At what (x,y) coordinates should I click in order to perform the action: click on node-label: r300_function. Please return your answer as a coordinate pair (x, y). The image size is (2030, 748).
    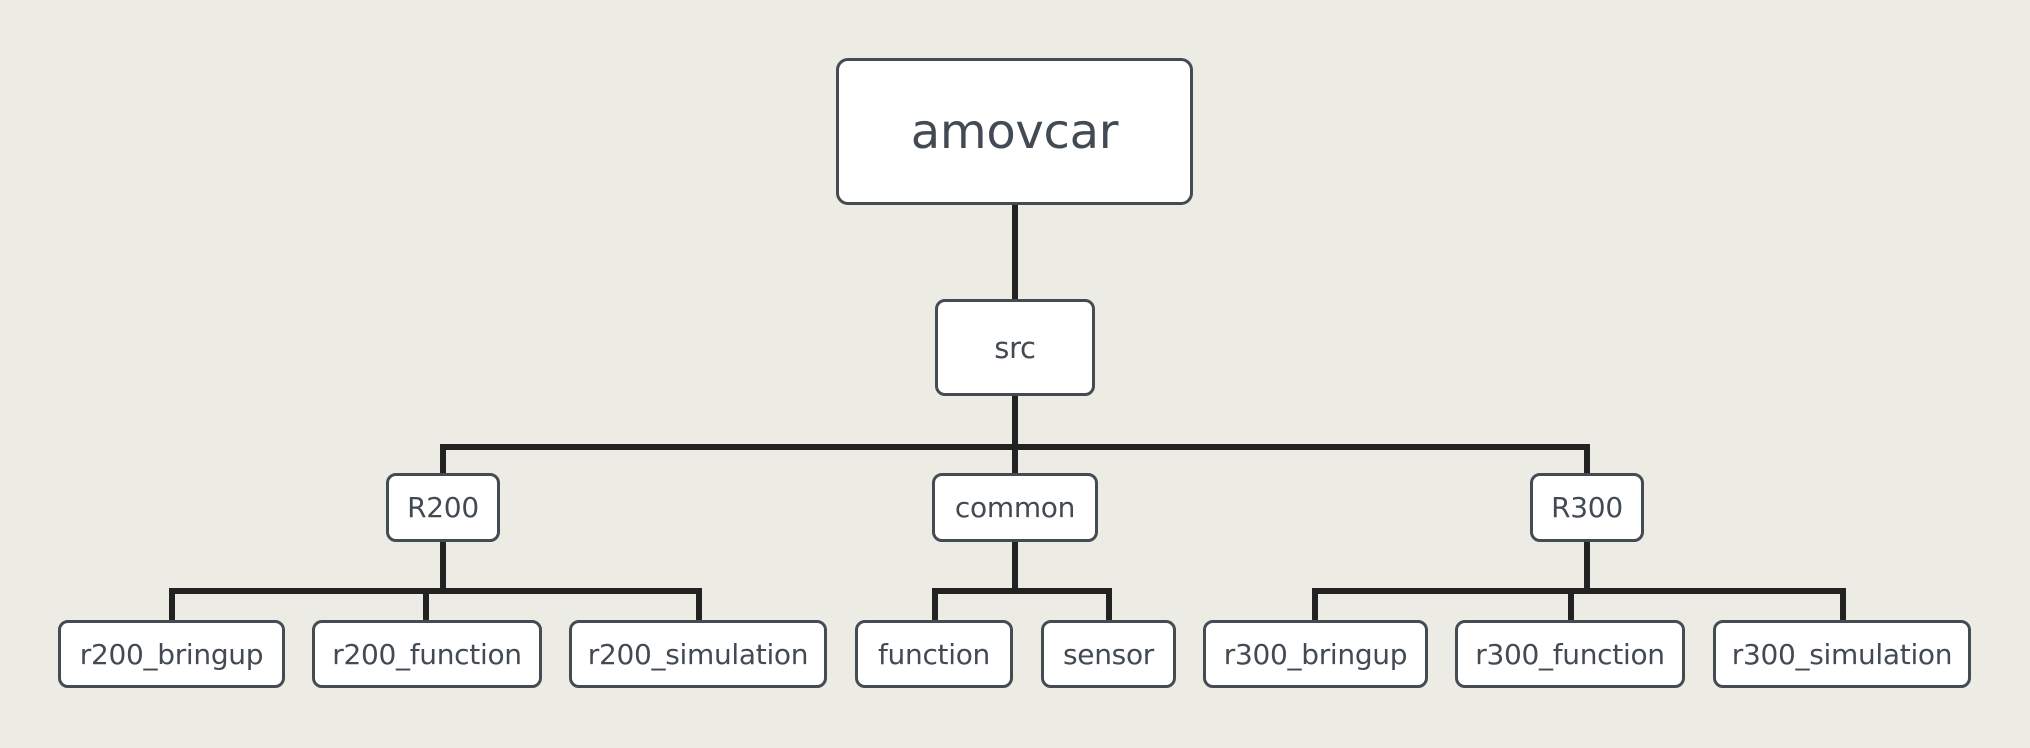
    Looking at the image, I should click on (1570, 654).